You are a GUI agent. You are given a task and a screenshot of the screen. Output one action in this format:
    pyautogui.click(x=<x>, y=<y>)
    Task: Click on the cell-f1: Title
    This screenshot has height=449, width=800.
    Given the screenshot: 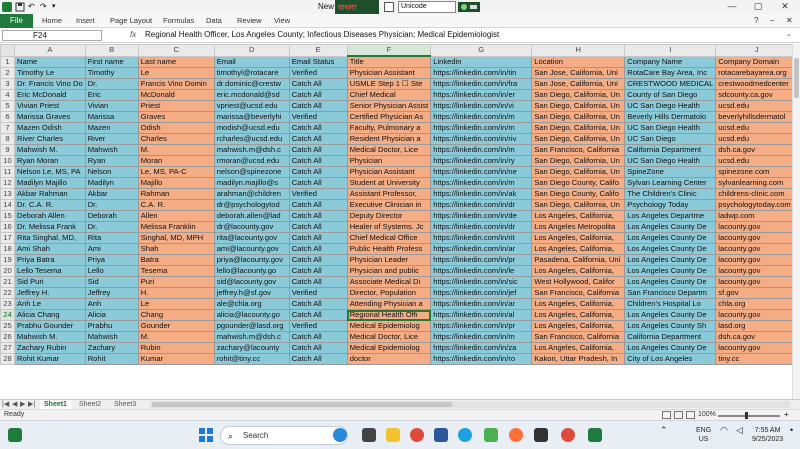 What is the action you would take?
    pyautogui.click(x=389, y=61)
    